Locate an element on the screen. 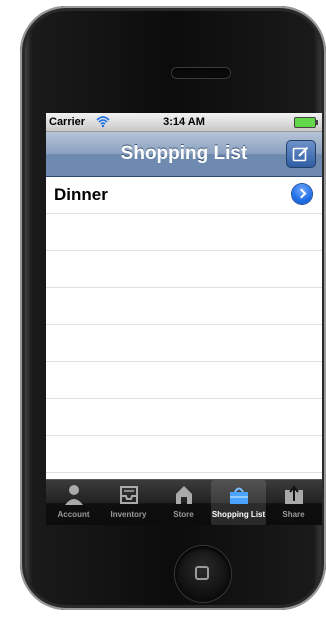 The height and width of the screenshot is (617, 326). tab-store: Store is located at coordinates (183, 502).